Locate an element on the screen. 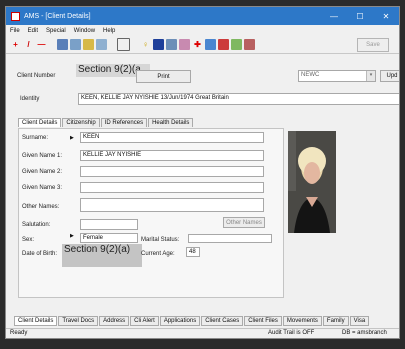 The image size is (405, 349). given-name-2-field is located at coordinates (172, 171).